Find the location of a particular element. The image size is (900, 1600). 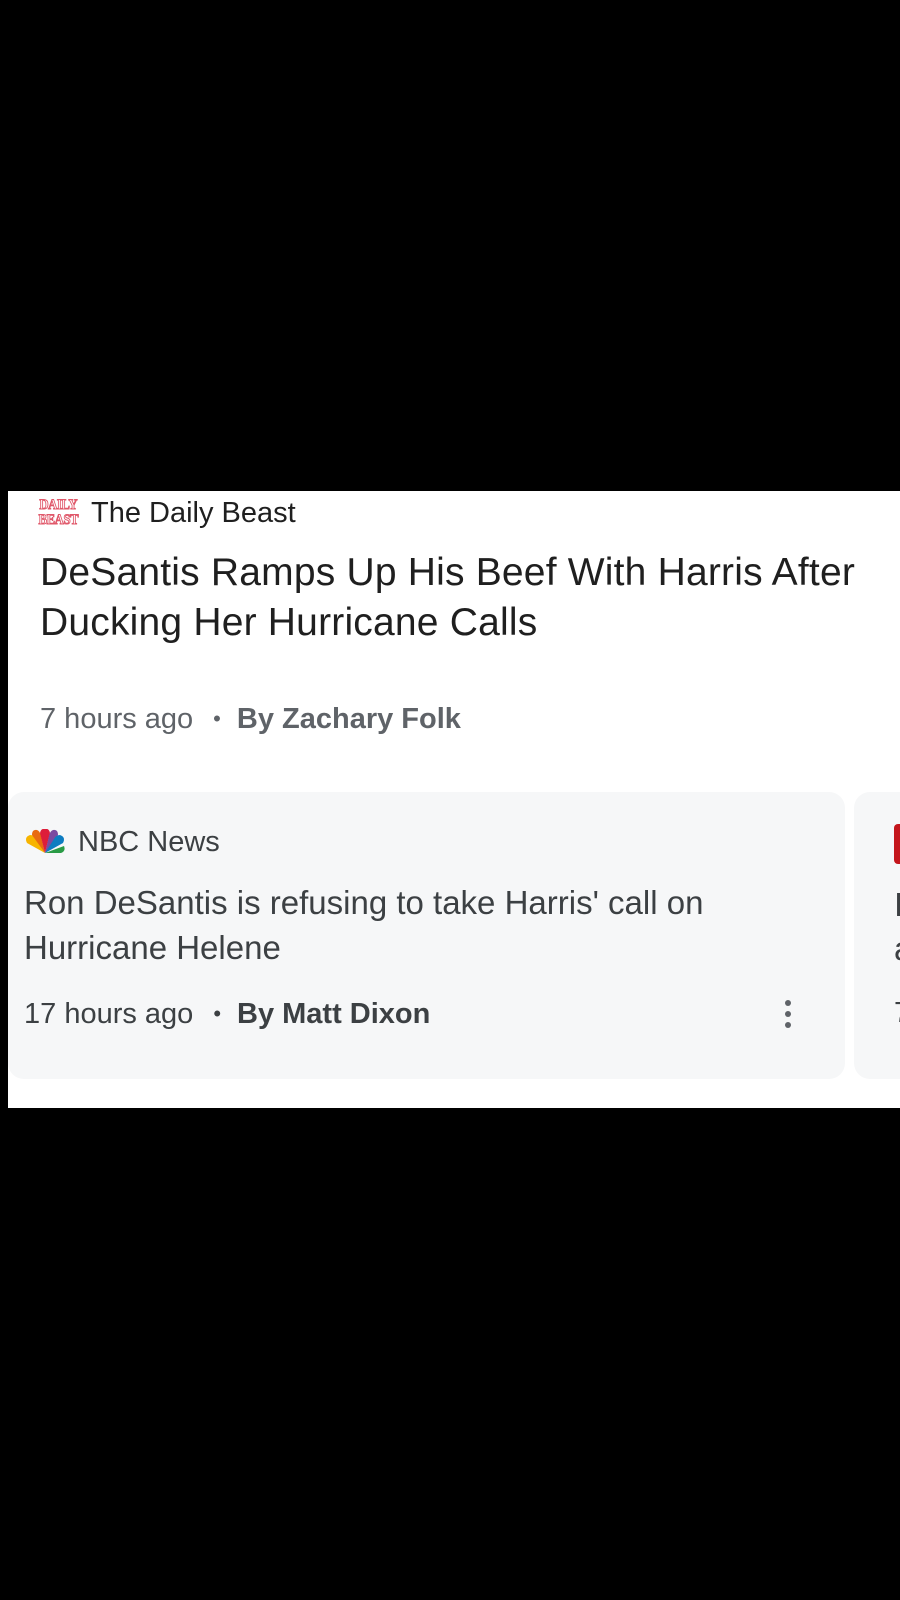

related-article-card-2: I a 7 is located at coordinates (877, 935).